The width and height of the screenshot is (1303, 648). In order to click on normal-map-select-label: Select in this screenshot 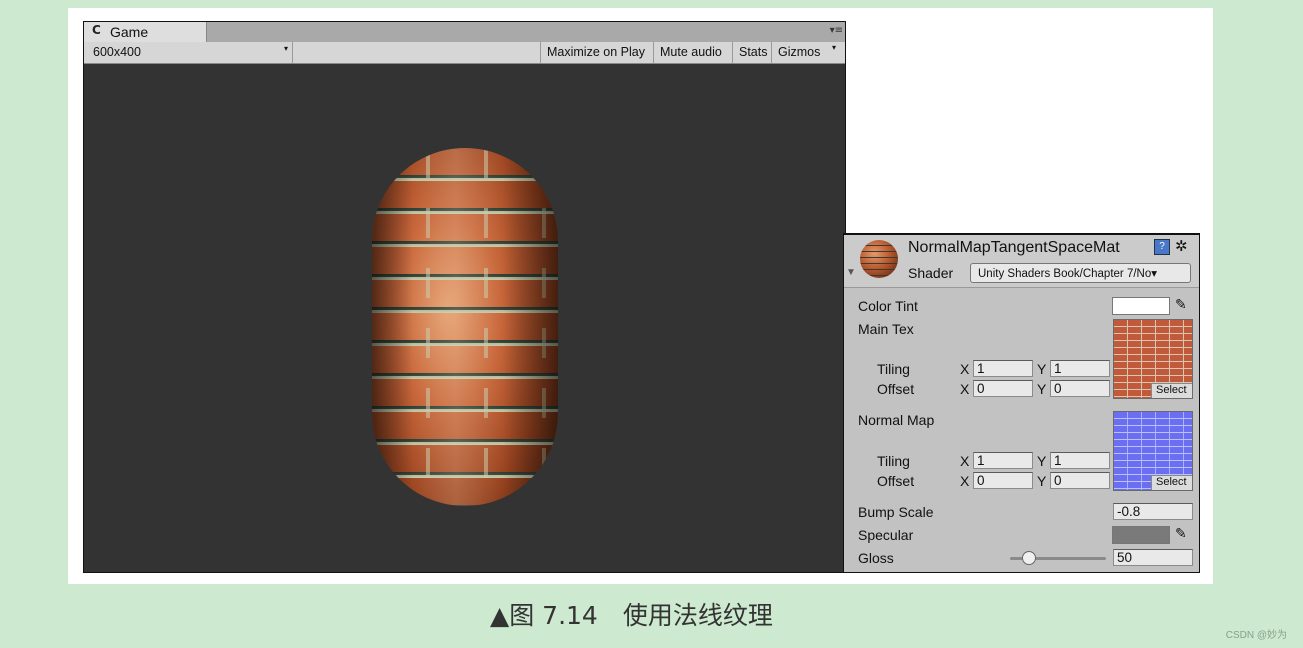, I will do `click(1171, 482)`.